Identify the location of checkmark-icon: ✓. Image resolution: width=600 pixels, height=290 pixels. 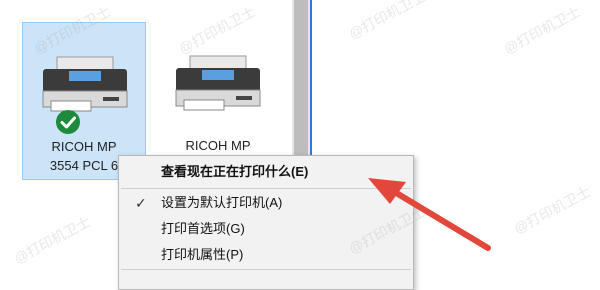
(141, 203).